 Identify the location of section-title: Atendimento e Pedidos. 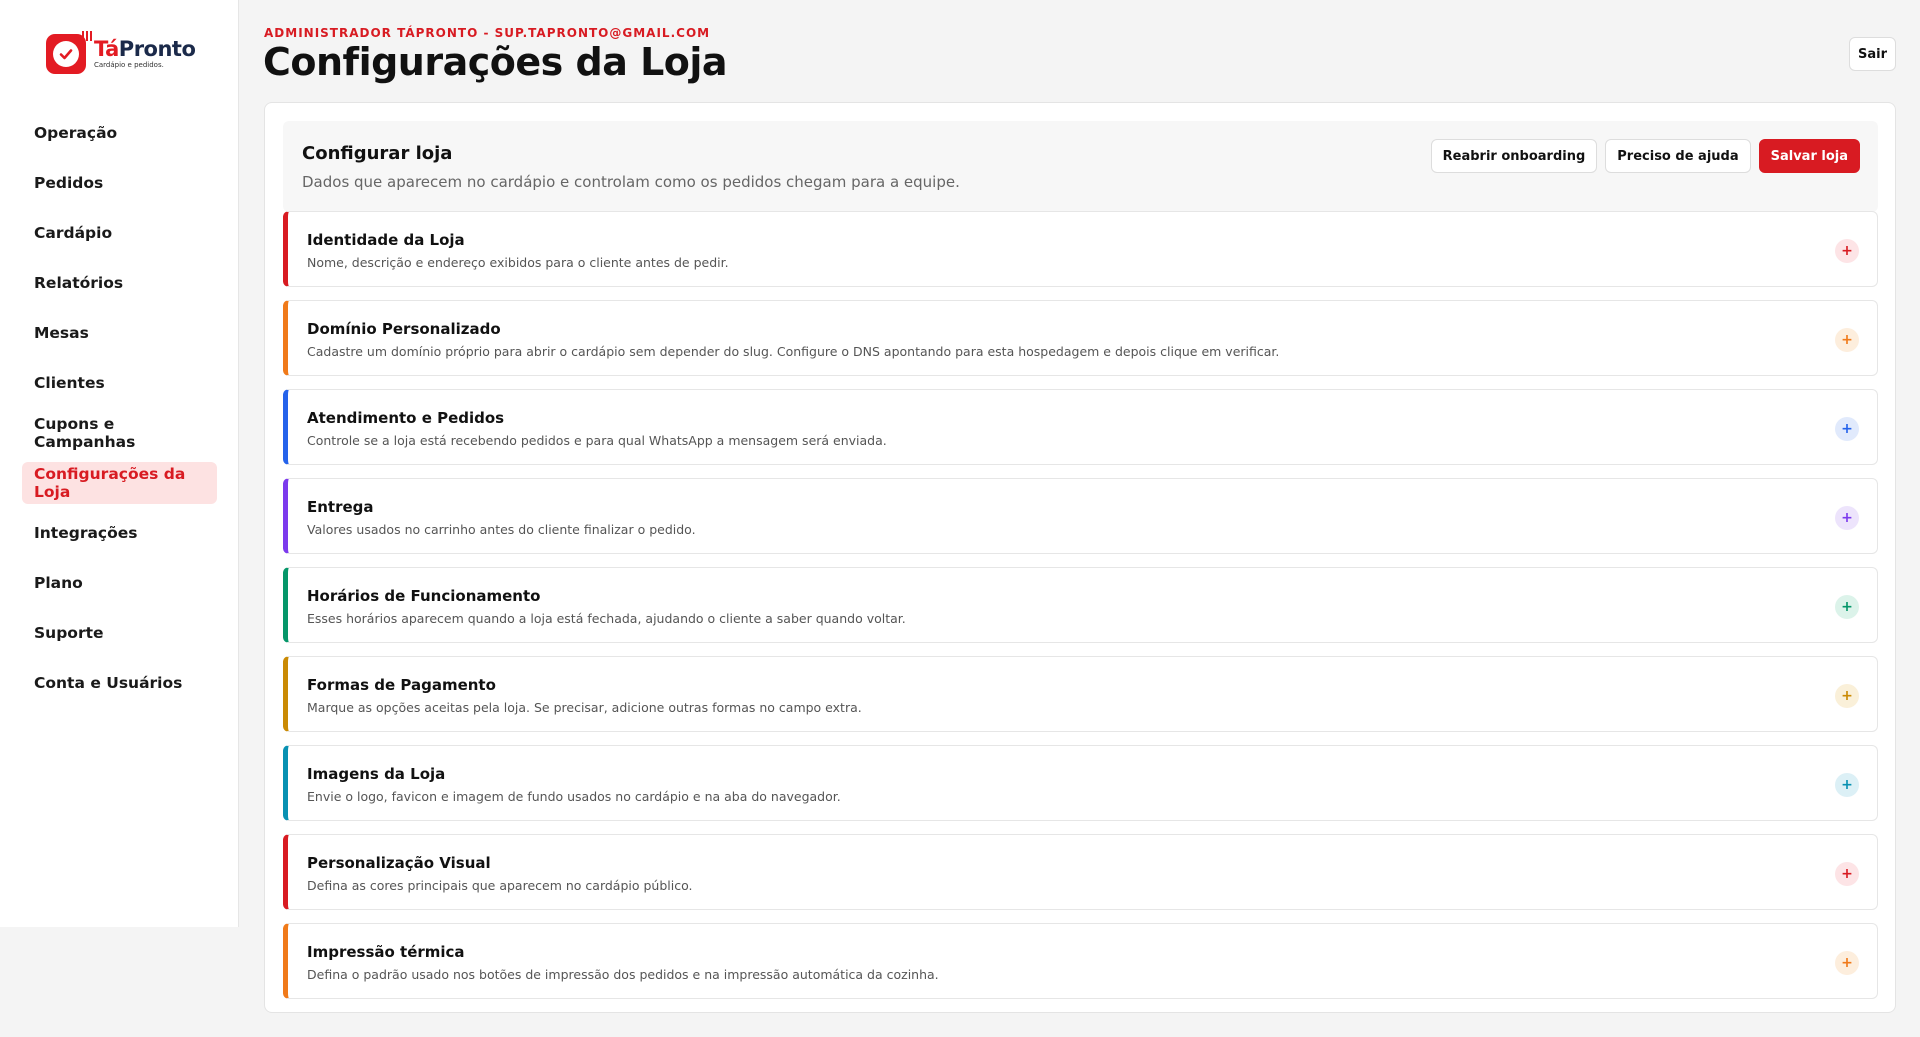
(406, 418).